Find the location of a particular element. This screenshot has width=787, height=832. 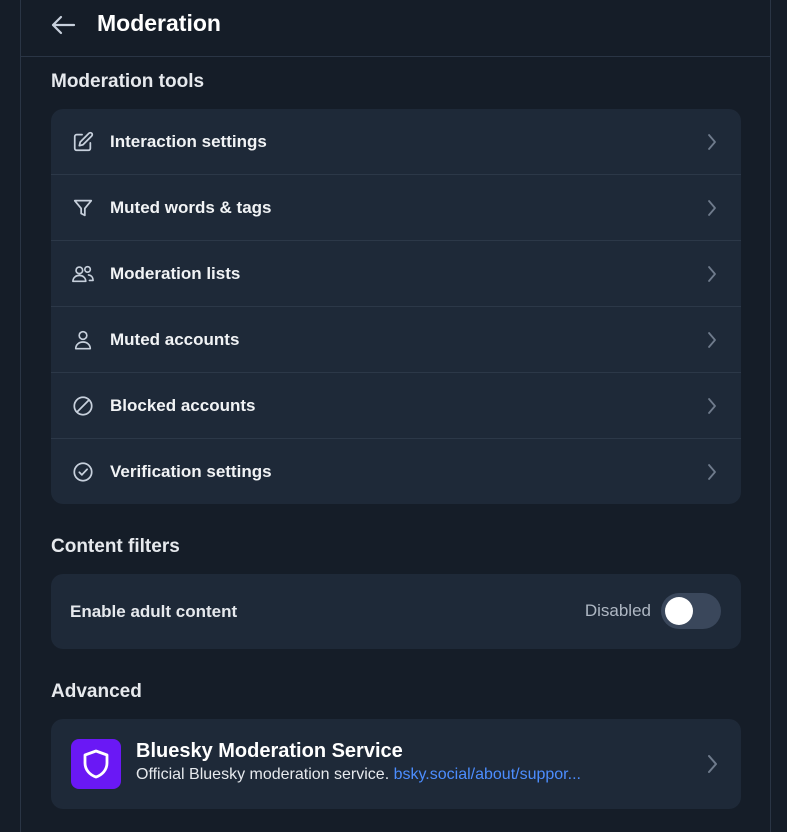

section-title-advanced: Advanced is located at coordinates (96, 691).